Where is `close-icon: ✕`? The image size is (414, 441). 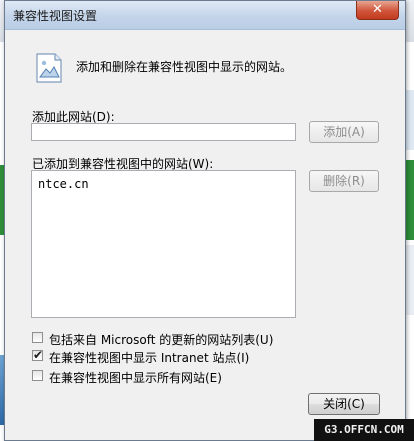 close-icon: ✕ is located at coordinates (377, 9).